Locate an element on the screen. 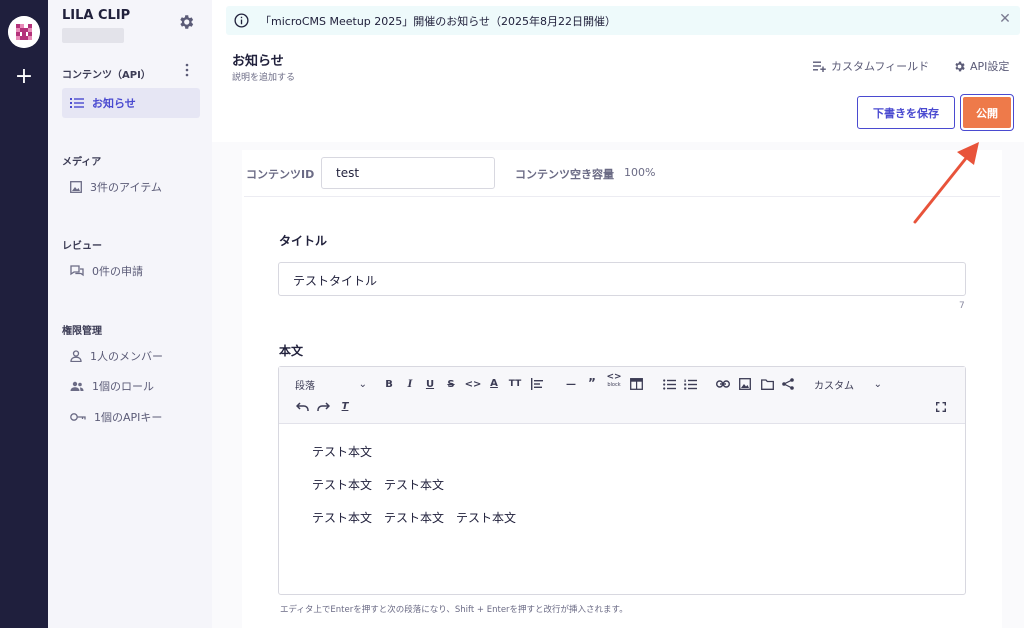 Image resolution: width=1024 pixels, height=628 pixels. code-block-icon: <> block is located at coordinates (614, 381).